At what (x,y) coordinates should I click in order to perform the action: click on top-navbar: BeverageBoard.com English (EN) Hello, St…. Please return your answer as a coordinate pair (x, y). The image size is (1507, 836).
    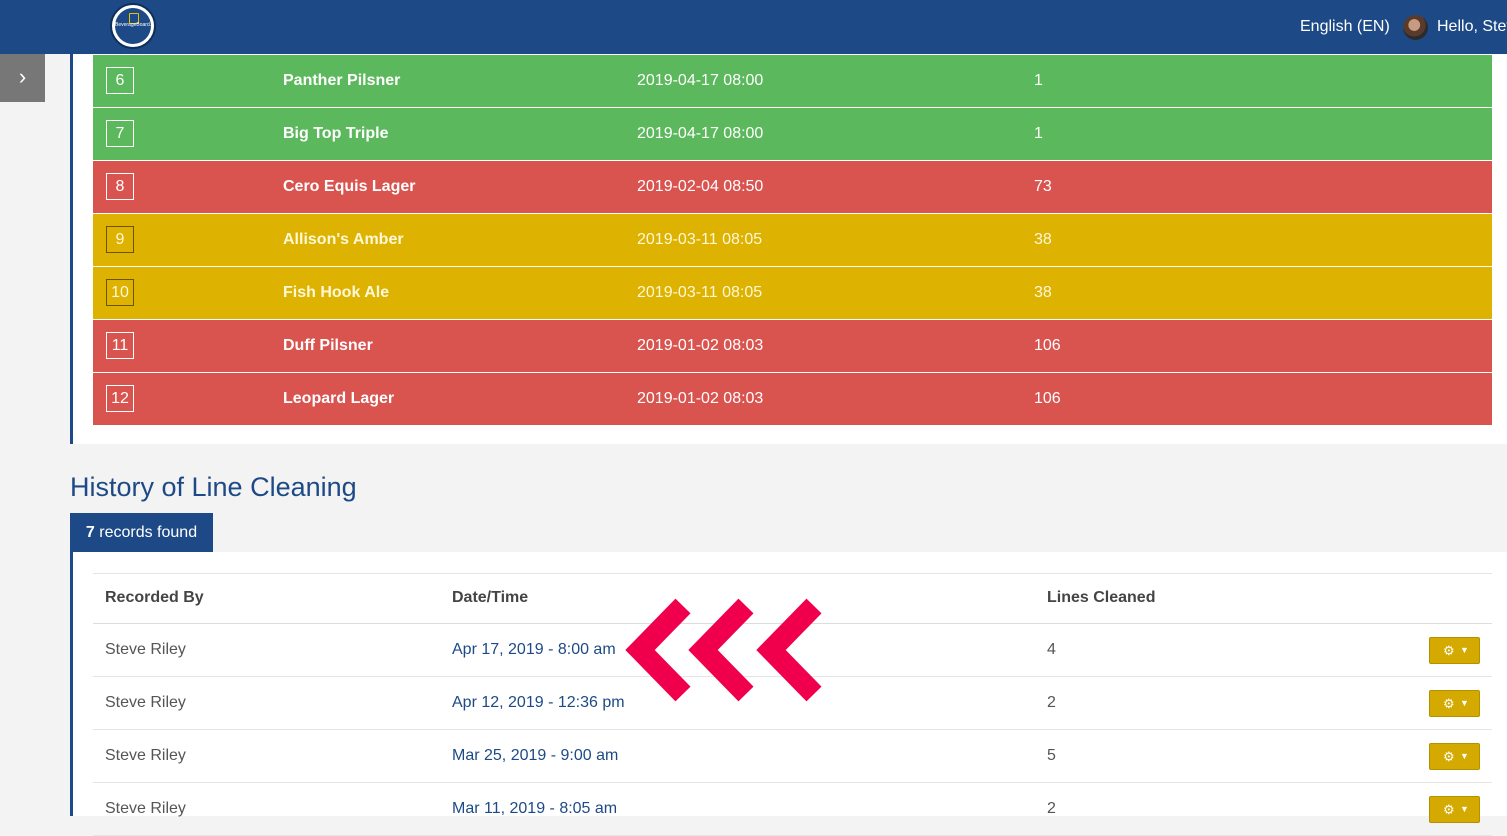
    Looking at the image, I should click on (753, 27).